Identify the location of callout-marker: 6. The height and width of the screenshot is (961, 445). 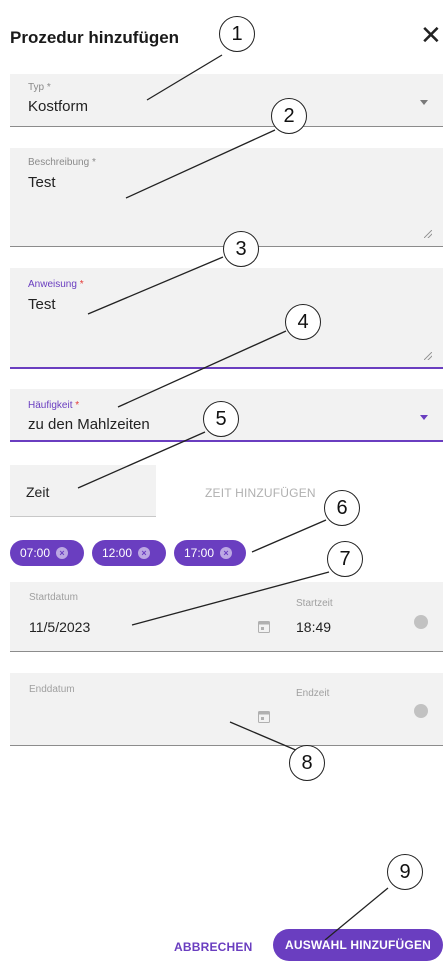
(342, 508).